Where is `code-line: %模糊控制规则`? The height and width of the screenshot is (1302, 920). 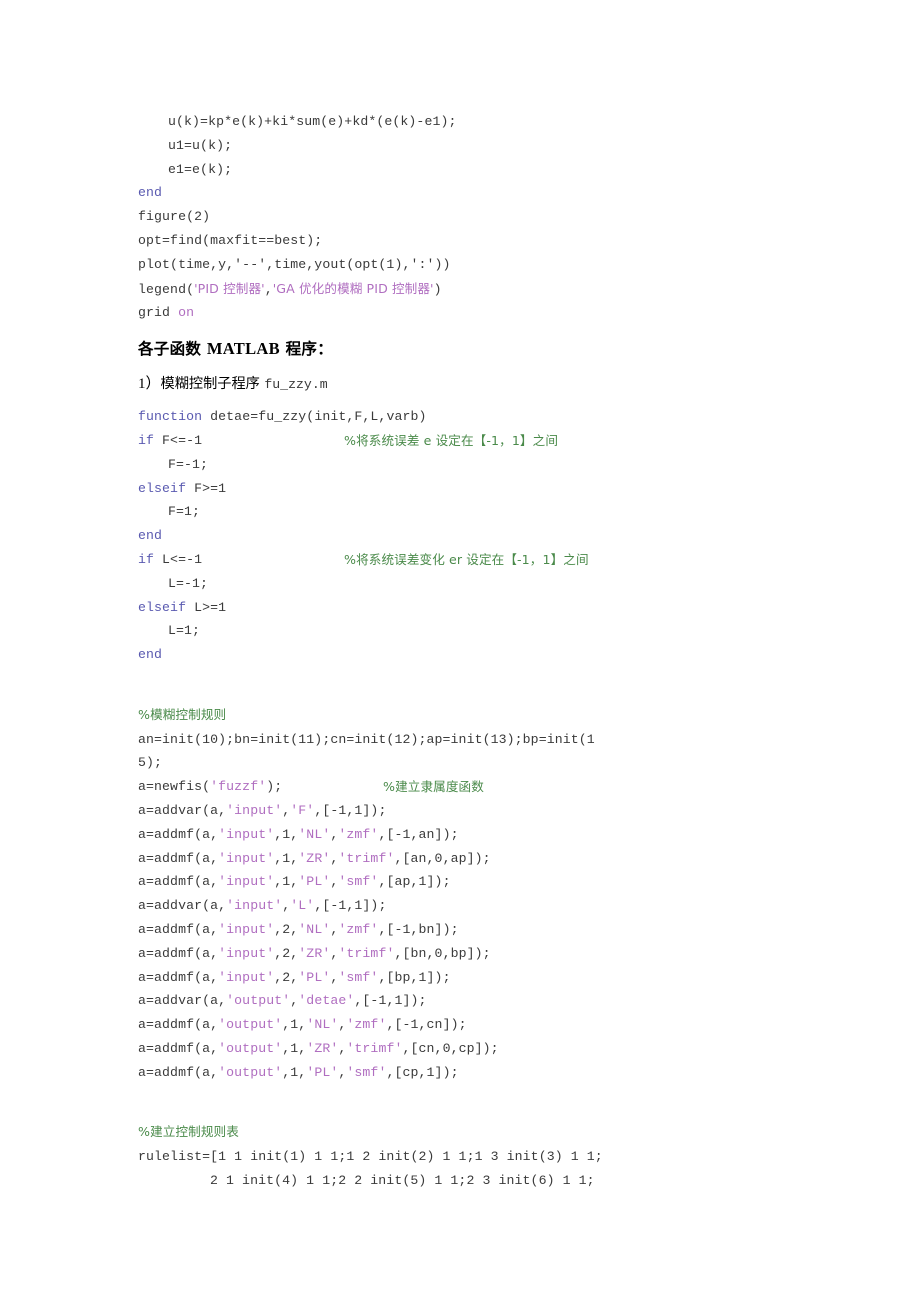
code-line: %模糊控制规则 is located at coordinates (503, 715).